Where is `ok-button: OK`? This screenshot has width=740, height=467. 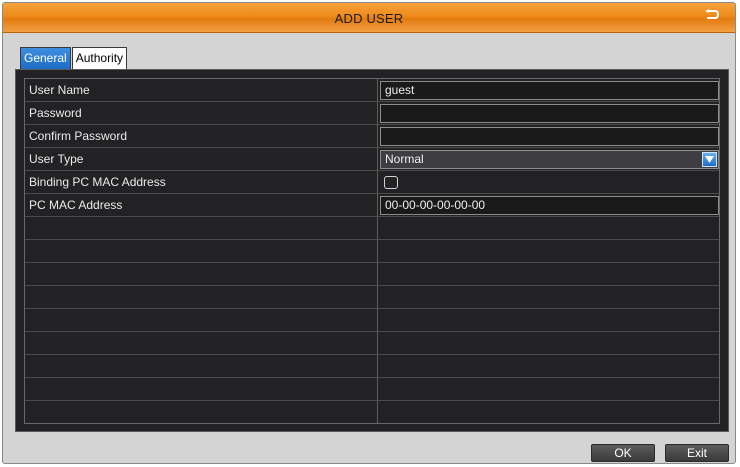
ok-button: OK is located at coordinates (623, 453).